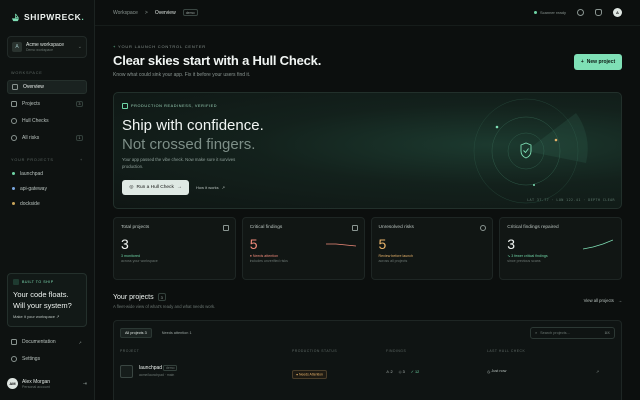 The width and height of the screenshot is (640, 400). I want to click on help-icon, so click(580, 12).